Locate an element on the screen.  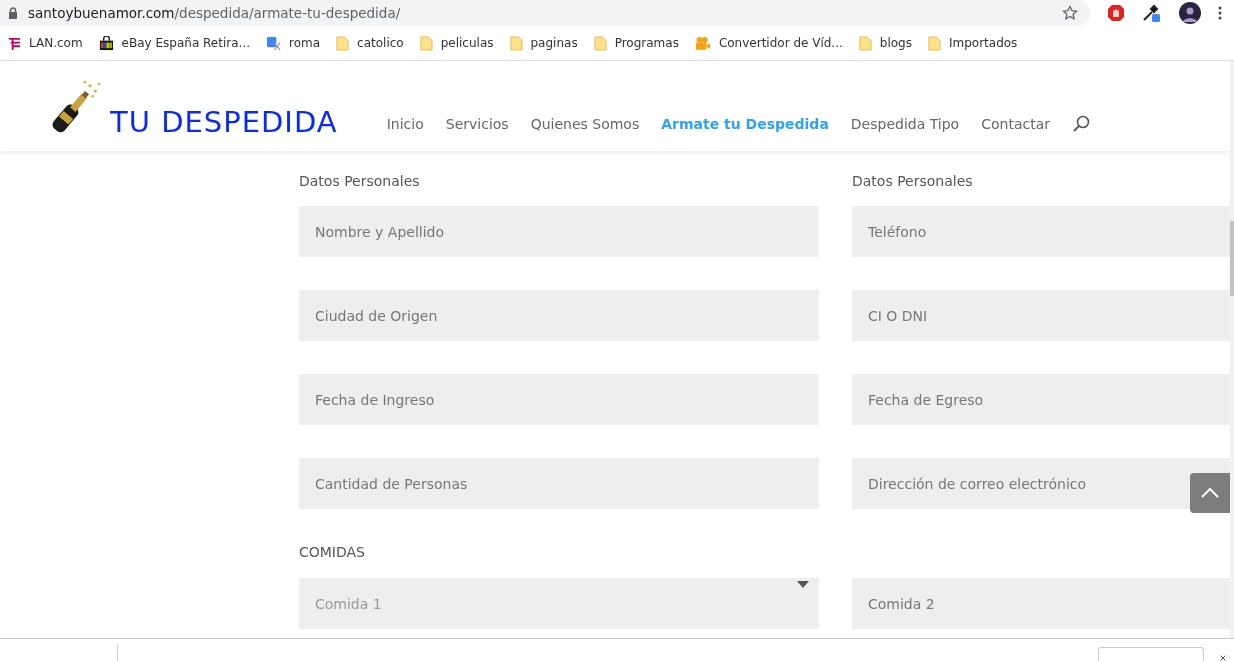
lock-icon is located at coordinates (13, 13).